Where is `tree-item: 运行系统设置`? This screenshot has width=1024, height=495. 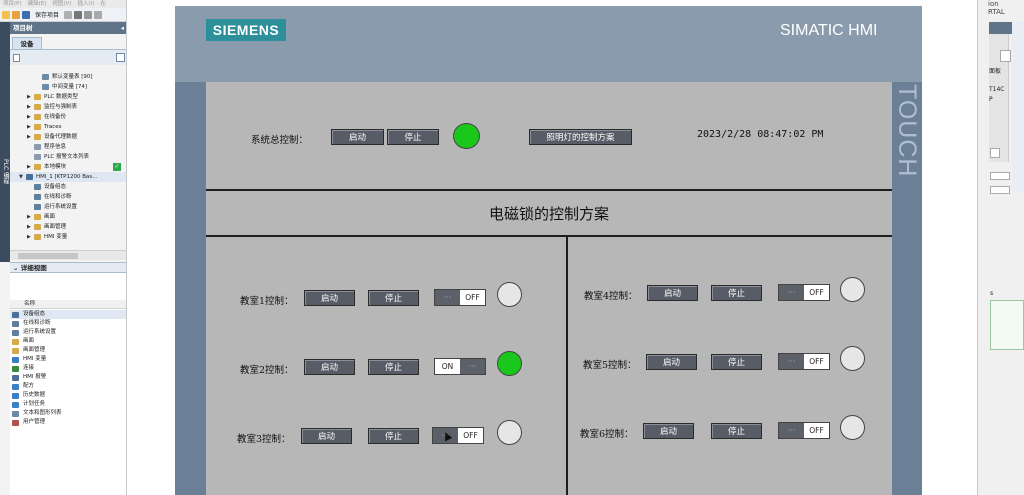
tree-item: 运行系统设置 is located at coordinates (68, 207).